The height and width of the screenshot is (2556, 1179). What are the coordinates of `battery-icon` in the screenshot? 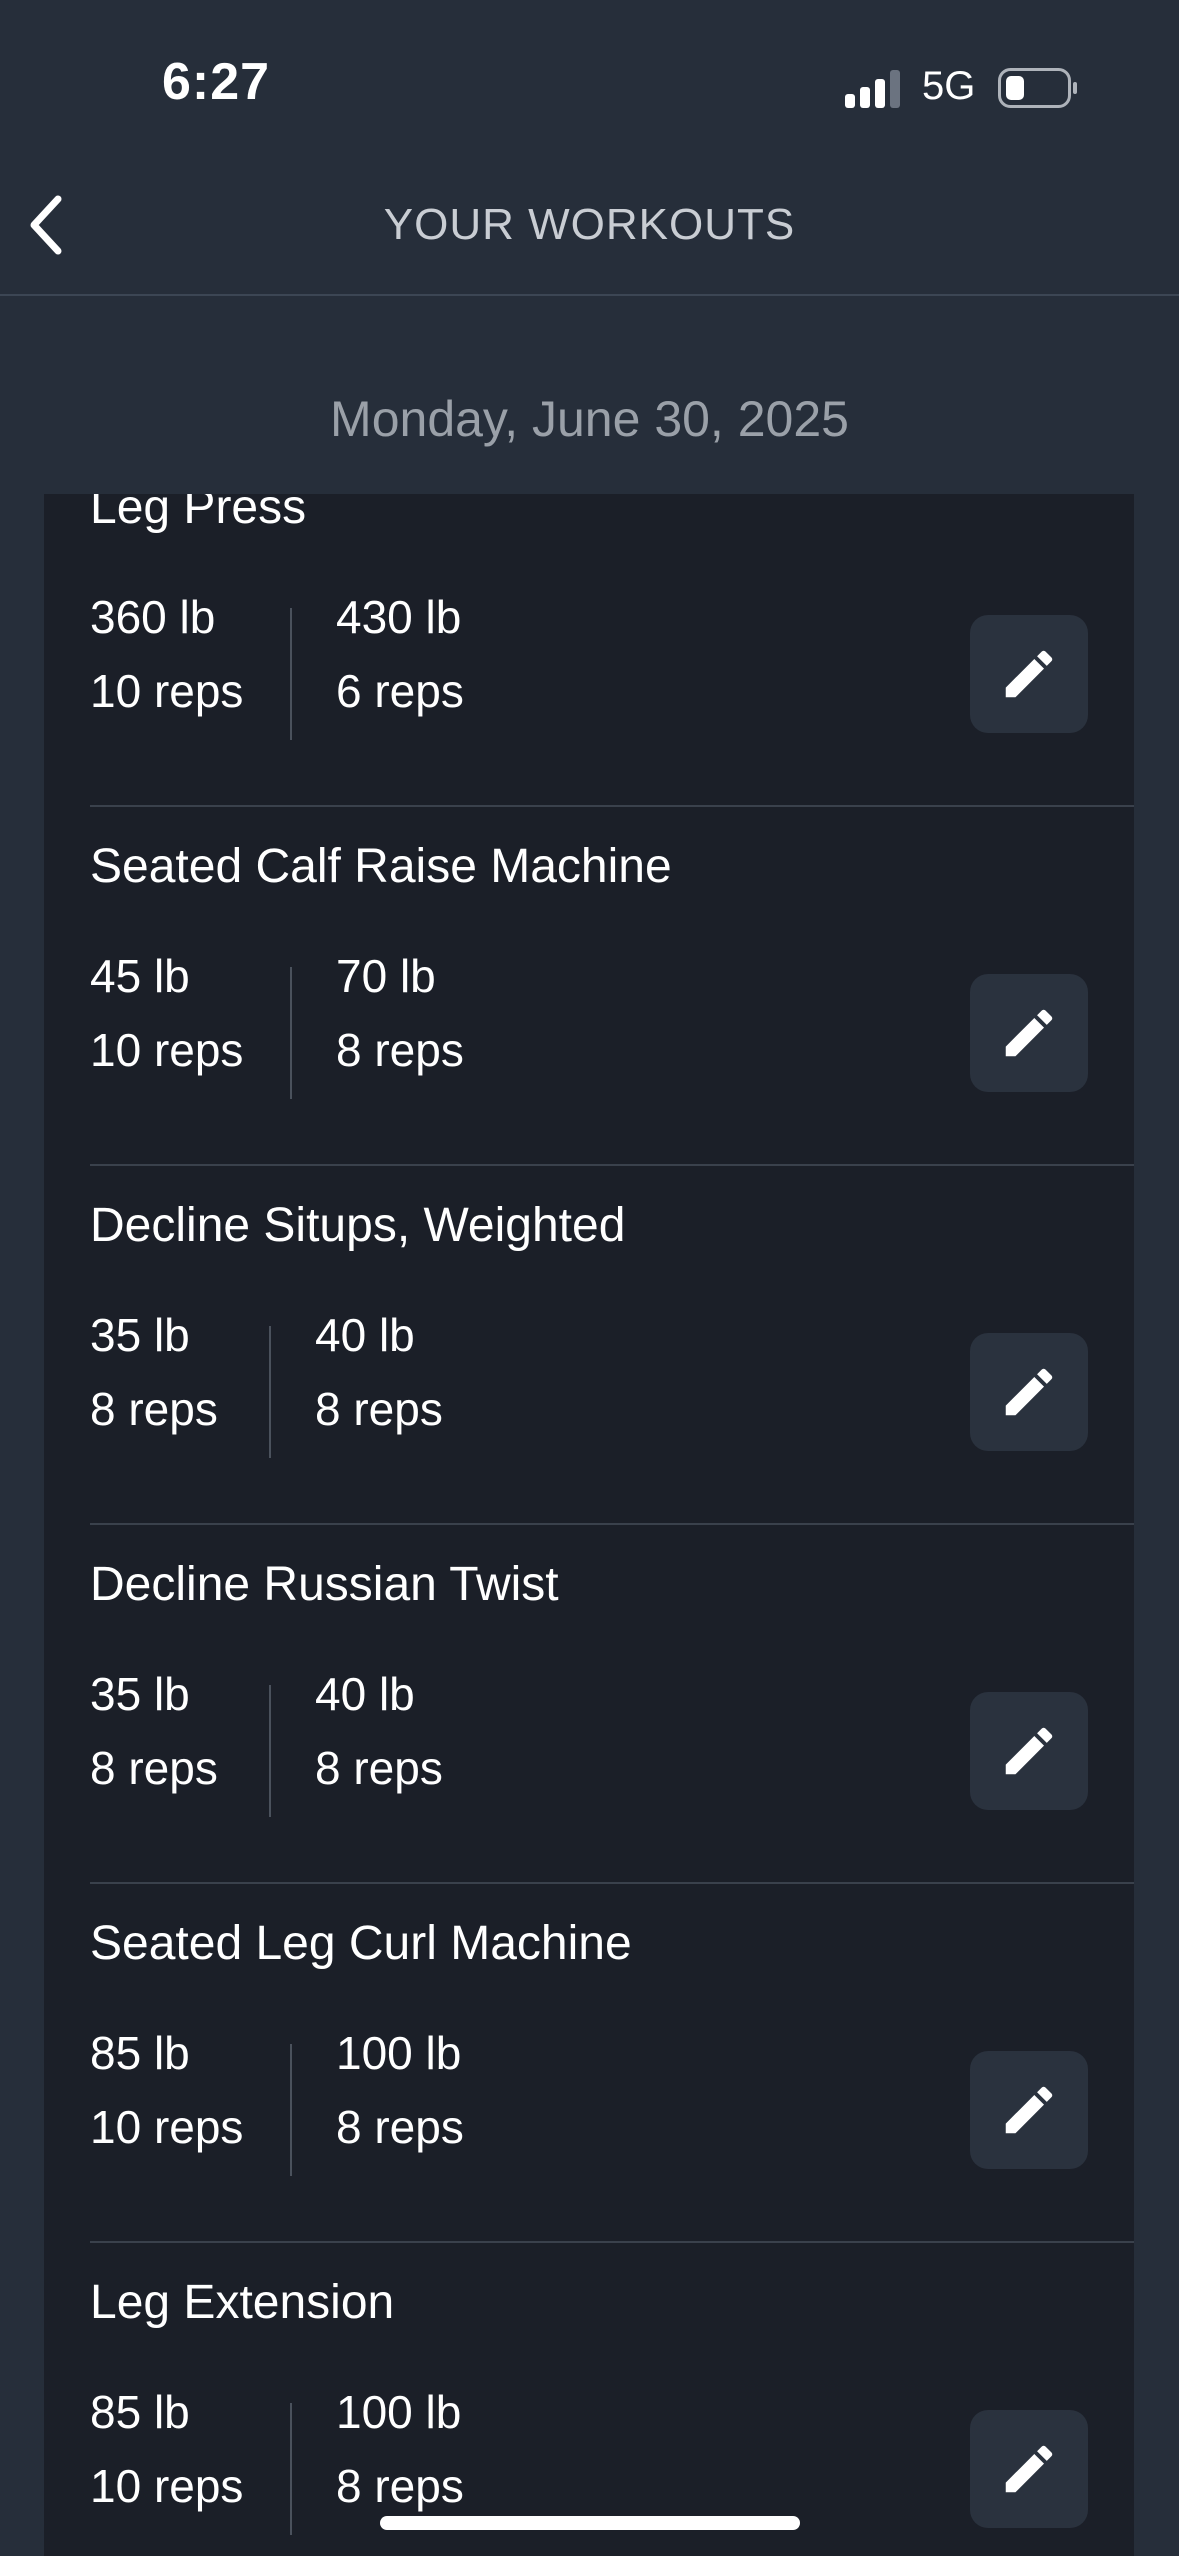 It's located at (1037, 88).